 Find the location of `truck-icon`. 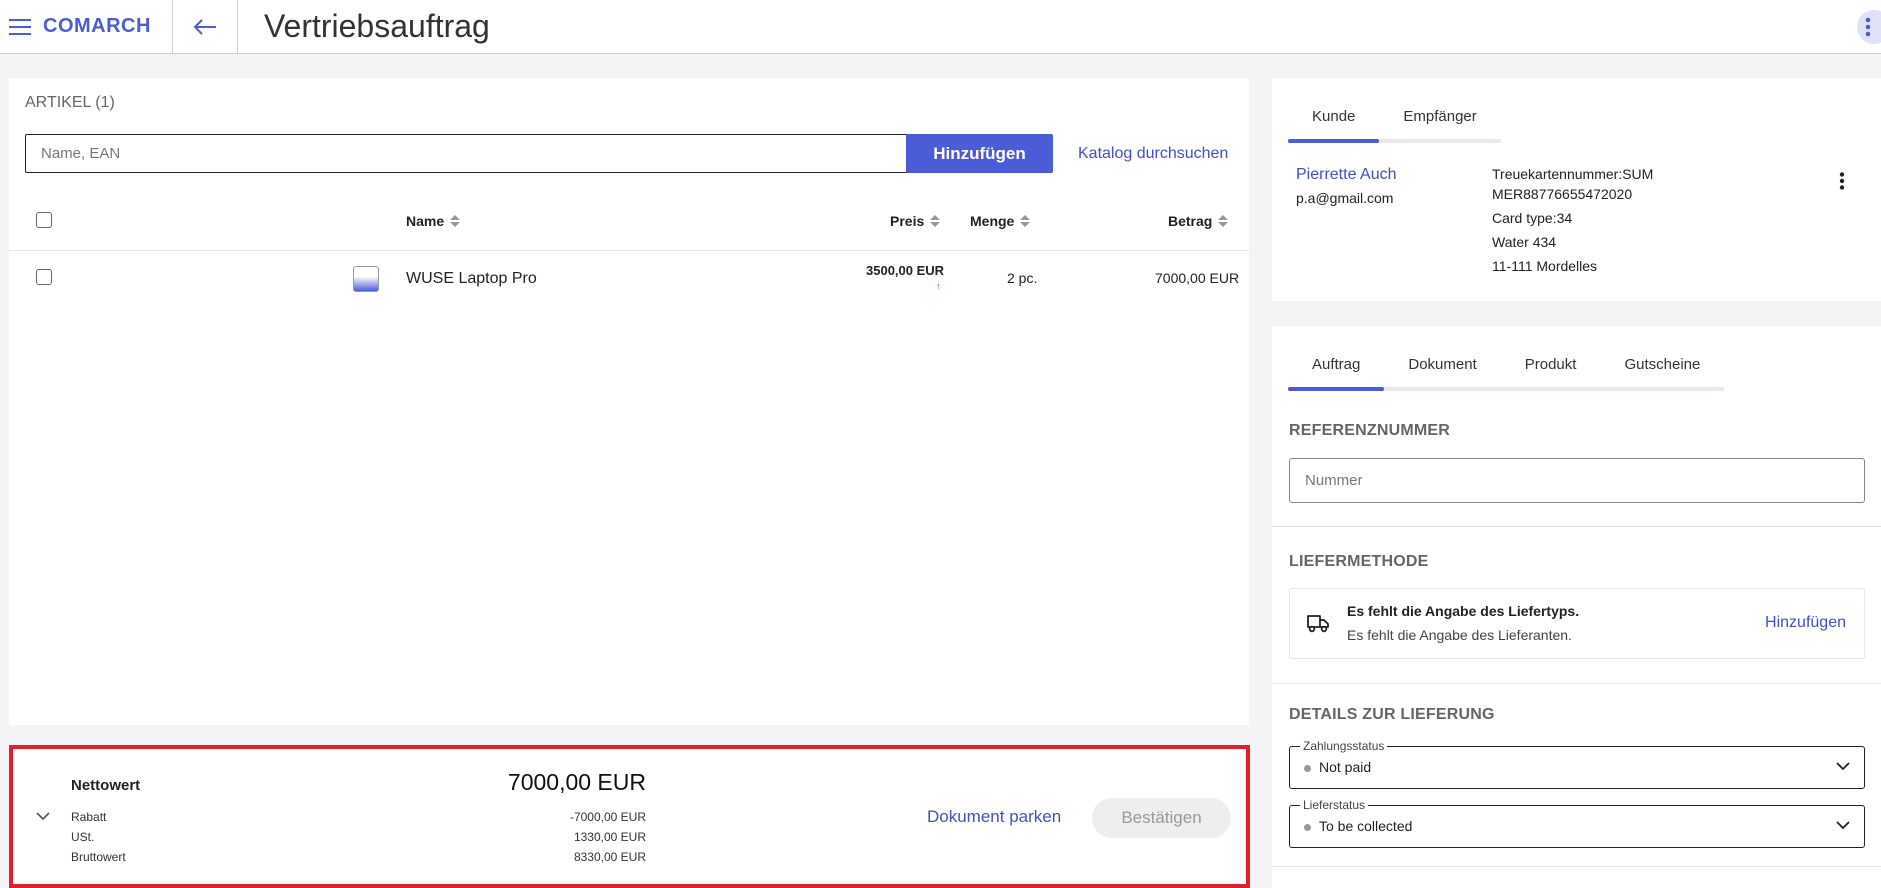

truck-icon is located at coordinates (1318, 624).